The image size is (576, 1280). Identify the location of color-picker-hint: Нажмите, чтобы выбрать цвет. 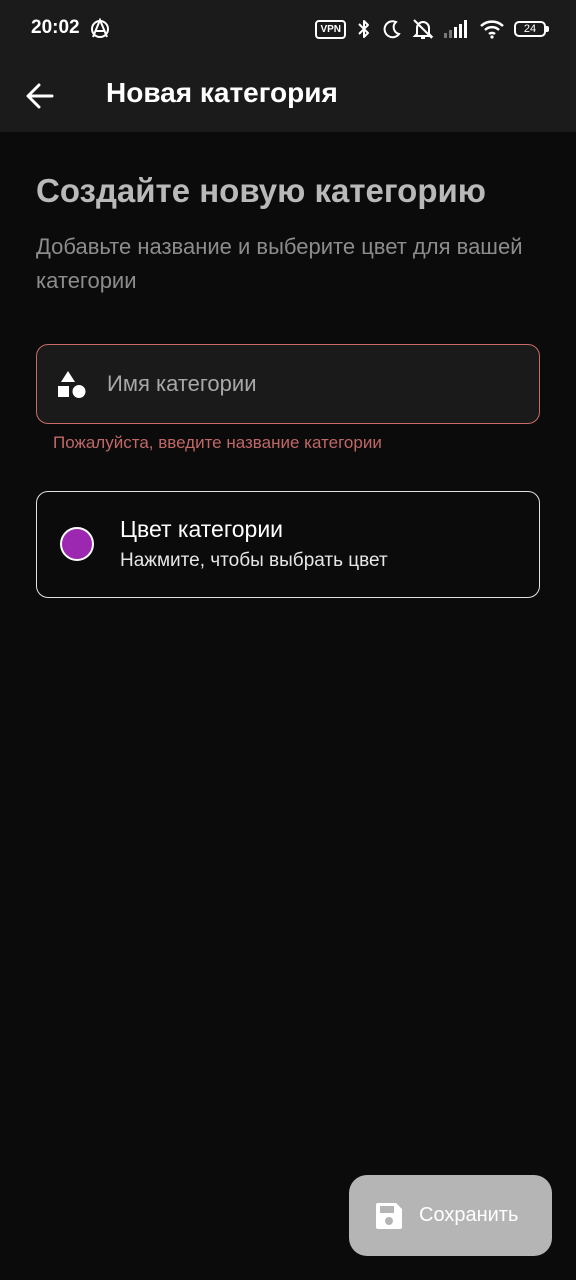
(254, 560).